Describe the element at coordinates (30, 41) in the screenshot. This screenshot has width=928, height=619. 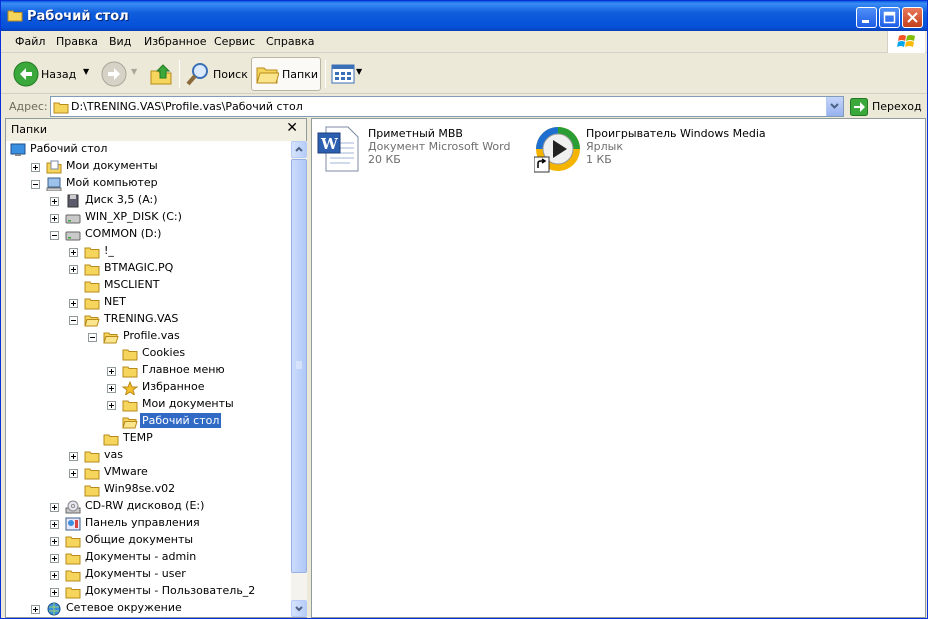
I see `menu-file: Файл` at that location.